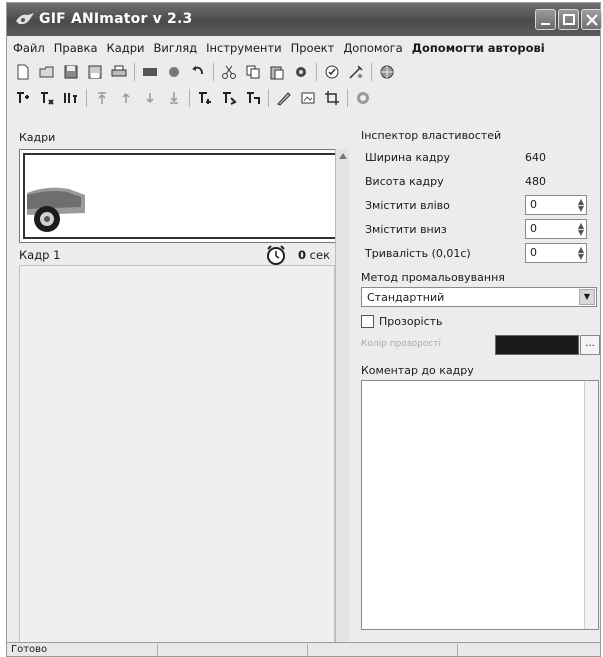 The image size is (603, 657). I want to click on undo-button, so click(198, 72).